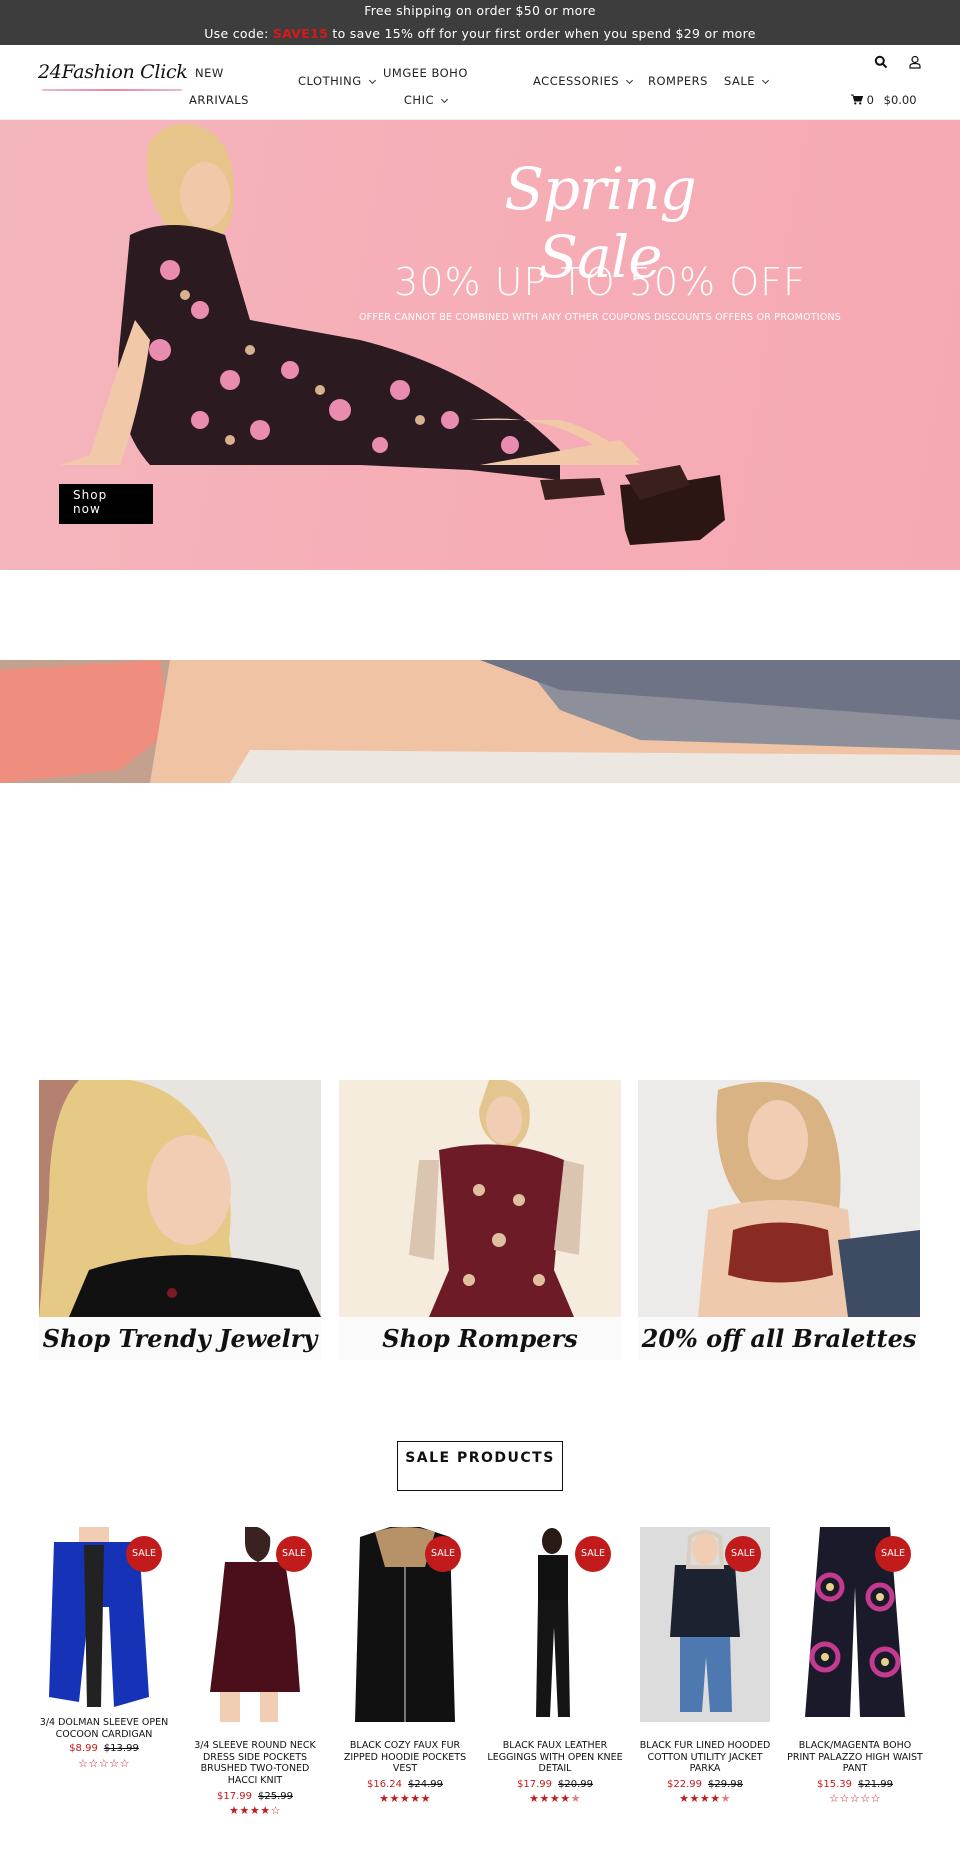  I want to click on sale-price: $8.99, so click(83, 1748).